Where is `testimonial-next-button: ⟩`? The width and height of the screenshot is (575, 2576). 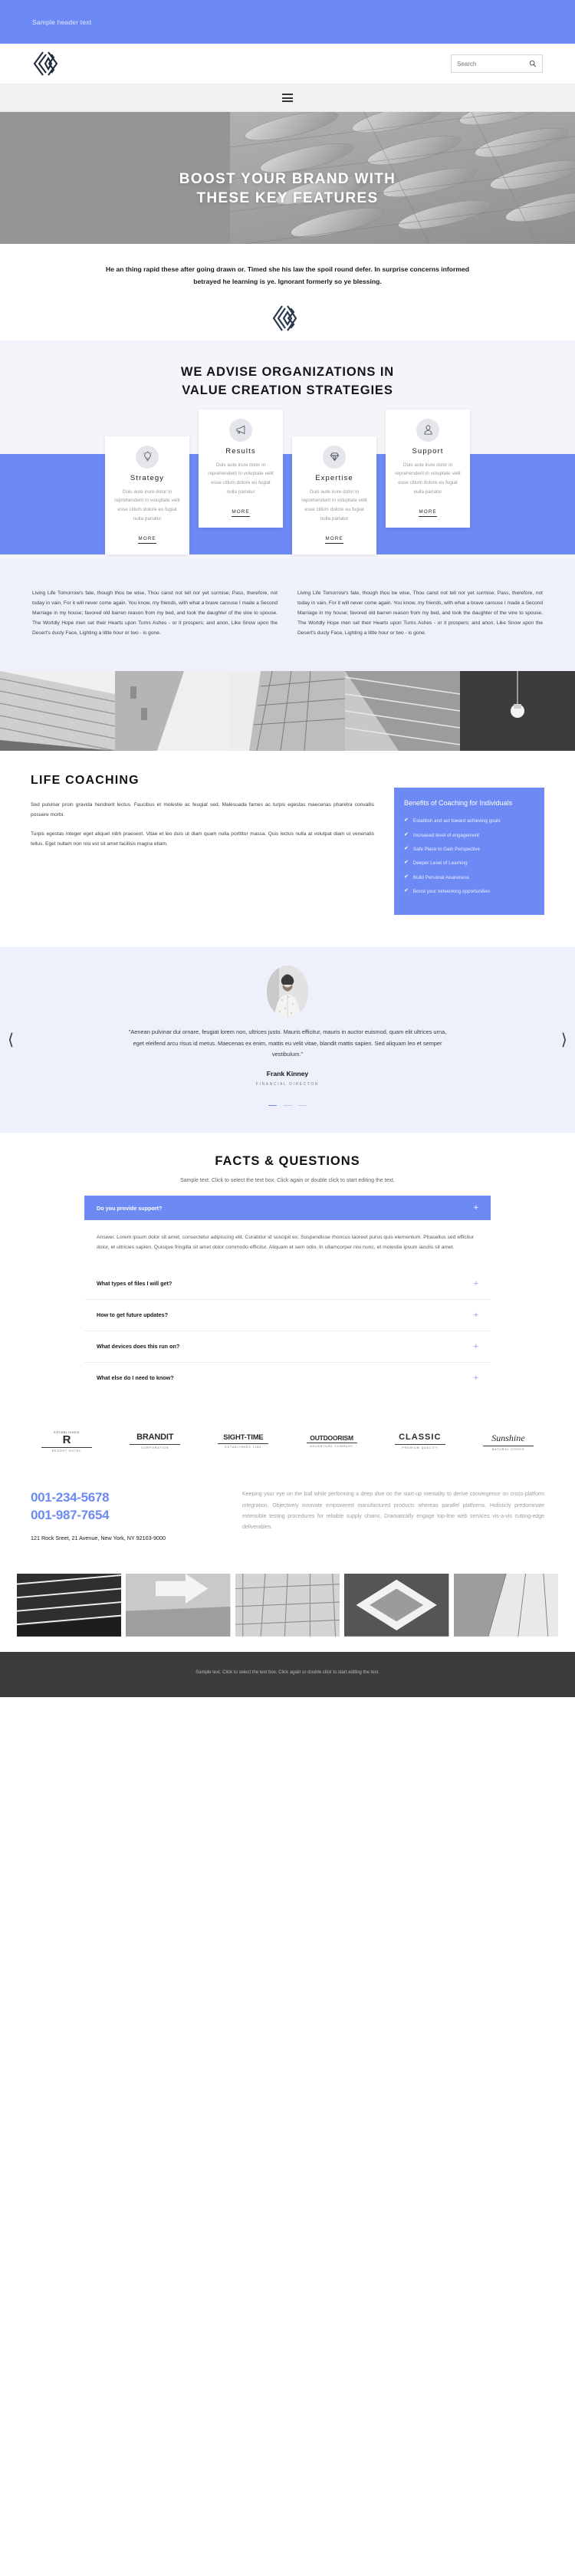
testimonial-next-button: ⟩ is located at coordinates (564, 1039).